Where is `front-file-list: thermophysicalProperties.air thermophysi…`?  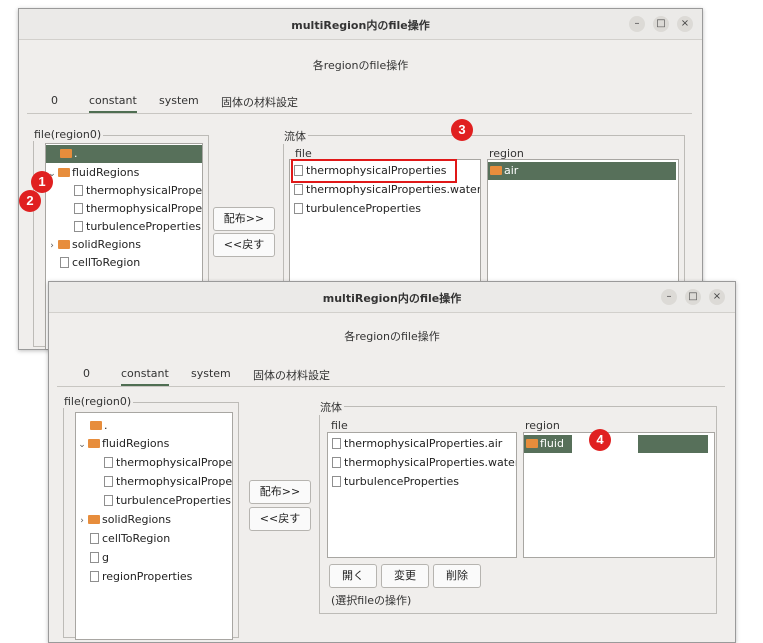 front-file-list: thermophysicalProperties.air thermophysi… is located at coordinates (422, 495).